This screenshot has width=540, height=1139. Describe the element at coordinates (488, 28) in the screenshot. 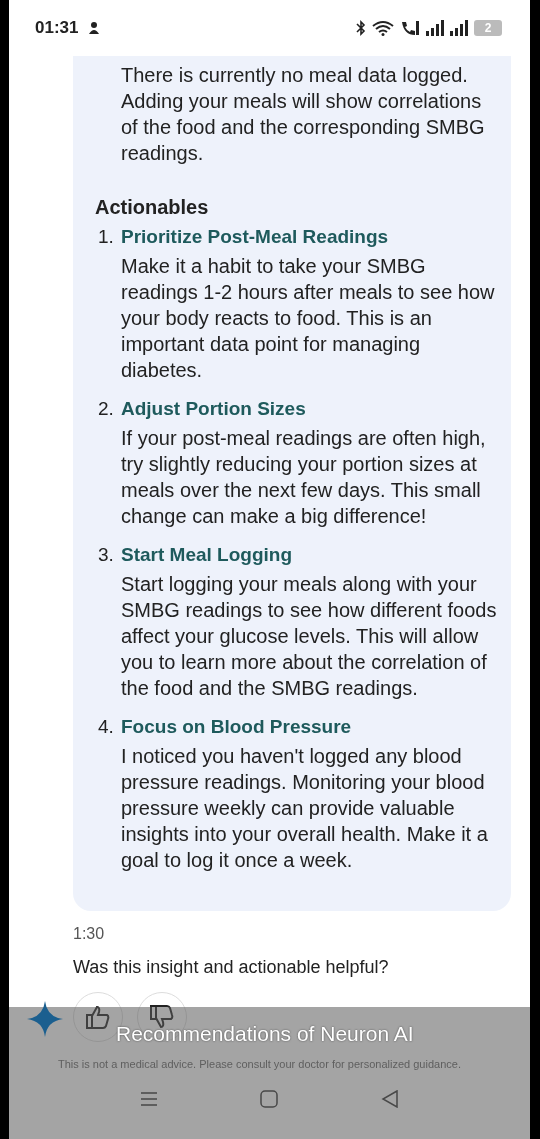

I see `battery-level: 2` at that location.